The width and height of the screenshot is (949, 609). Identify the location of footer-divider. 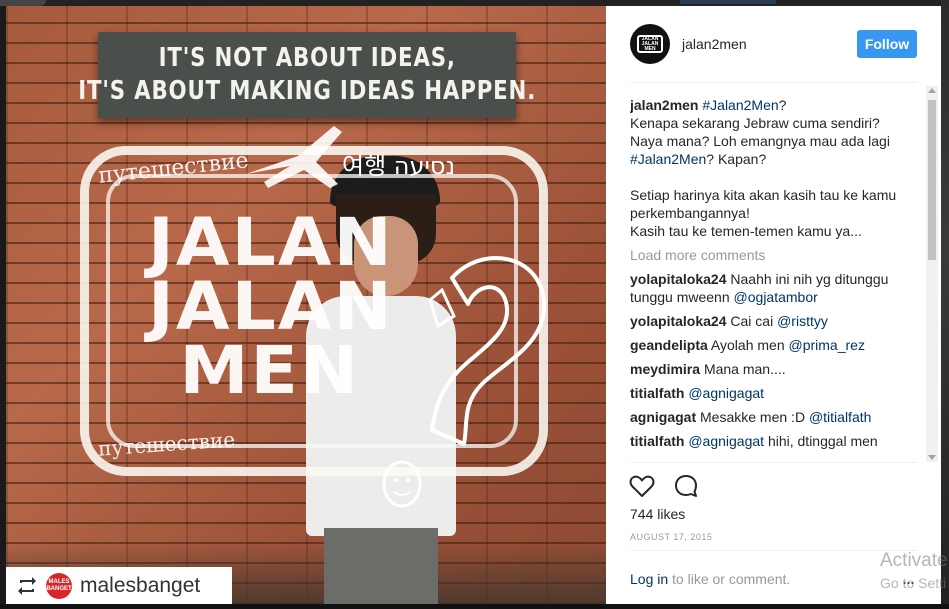
(773, 550).